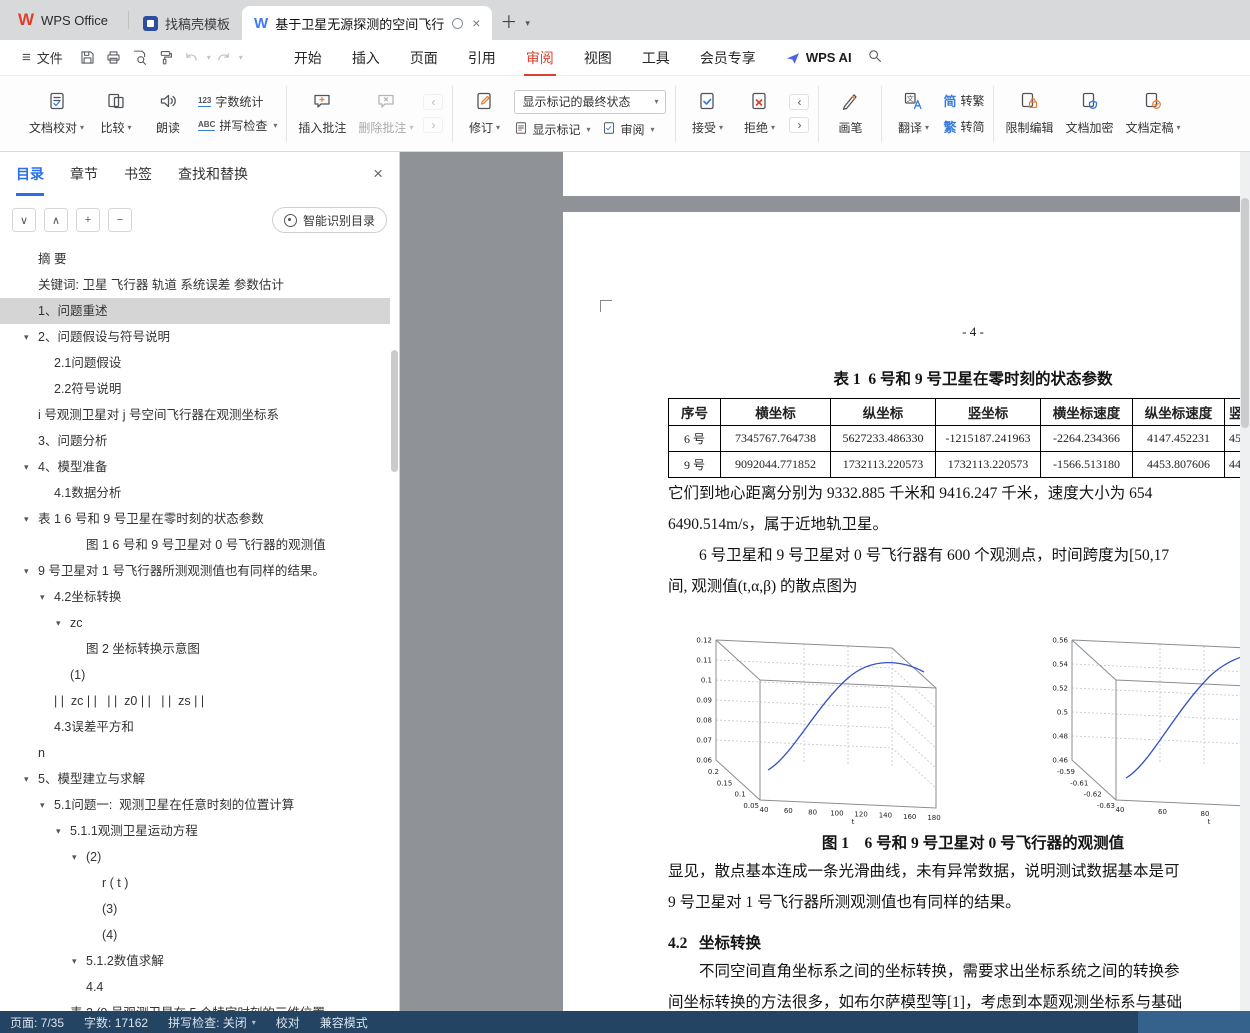  What do you see at coordinates (120, 220) in the screenshot?
I see `collapse-level-button: −` at bounding box center [120, 220].